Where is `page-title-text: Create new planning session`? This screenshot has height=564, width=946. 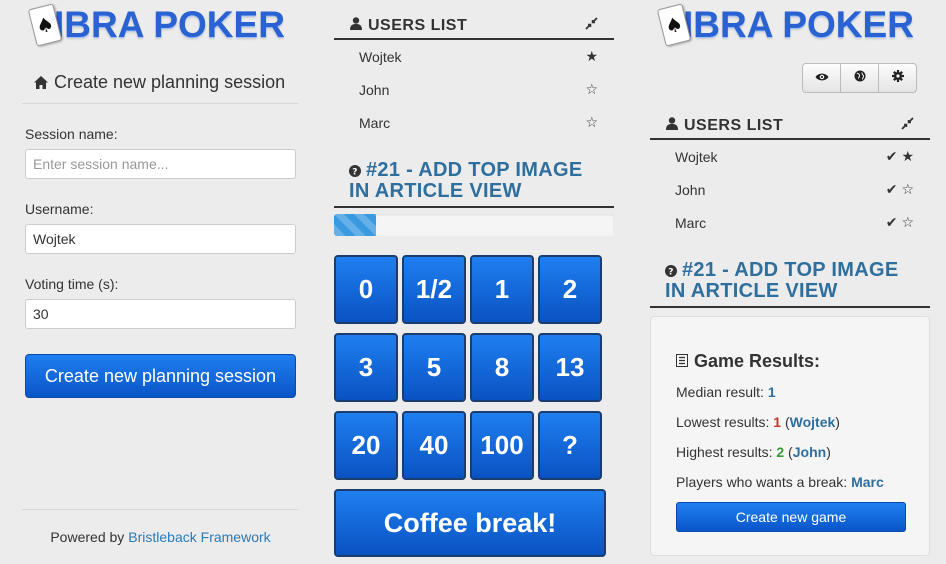 page-title-text: Create new planning session is located at coordinates (170, 82).